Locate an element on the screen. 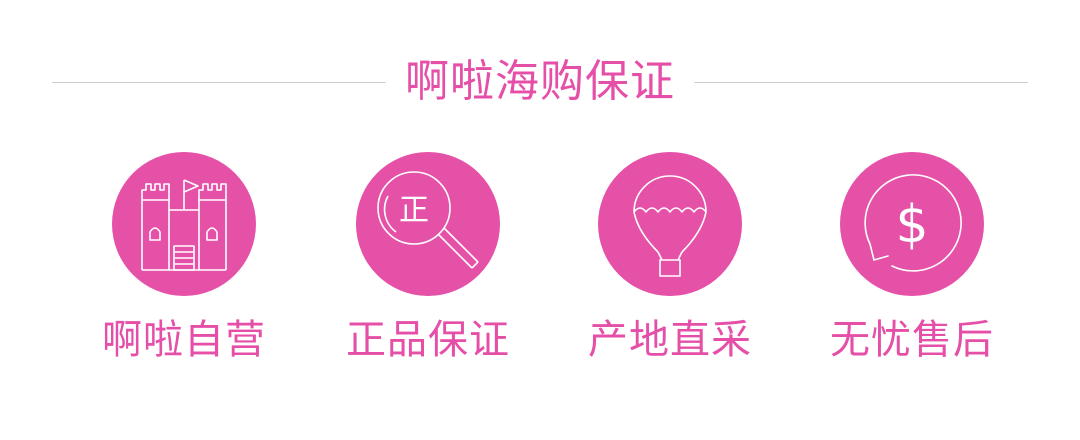  header-divider-left is located at coordinates (219, 82).